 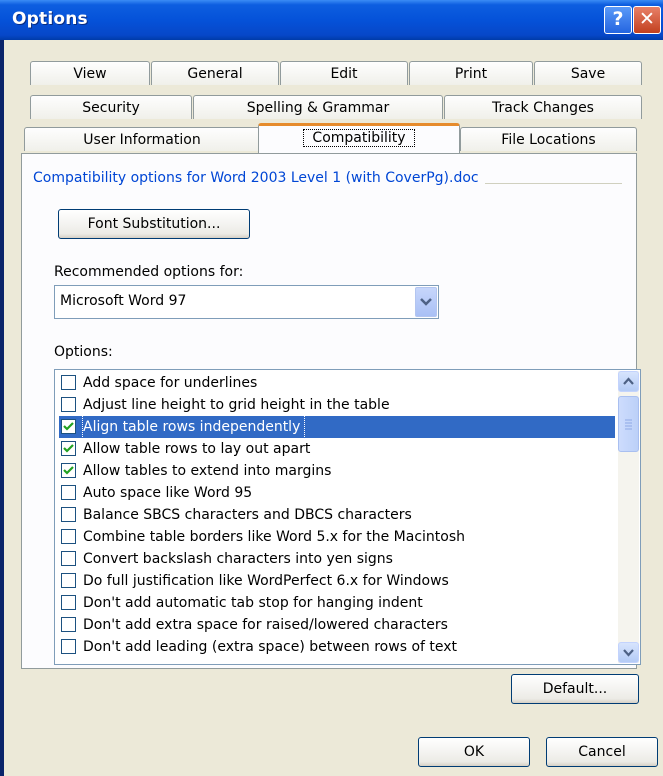 What do you see at coordinates (602, 752) in the screenshot?
I see `cancel-button: Cancel` at bounding box center [602, 752].